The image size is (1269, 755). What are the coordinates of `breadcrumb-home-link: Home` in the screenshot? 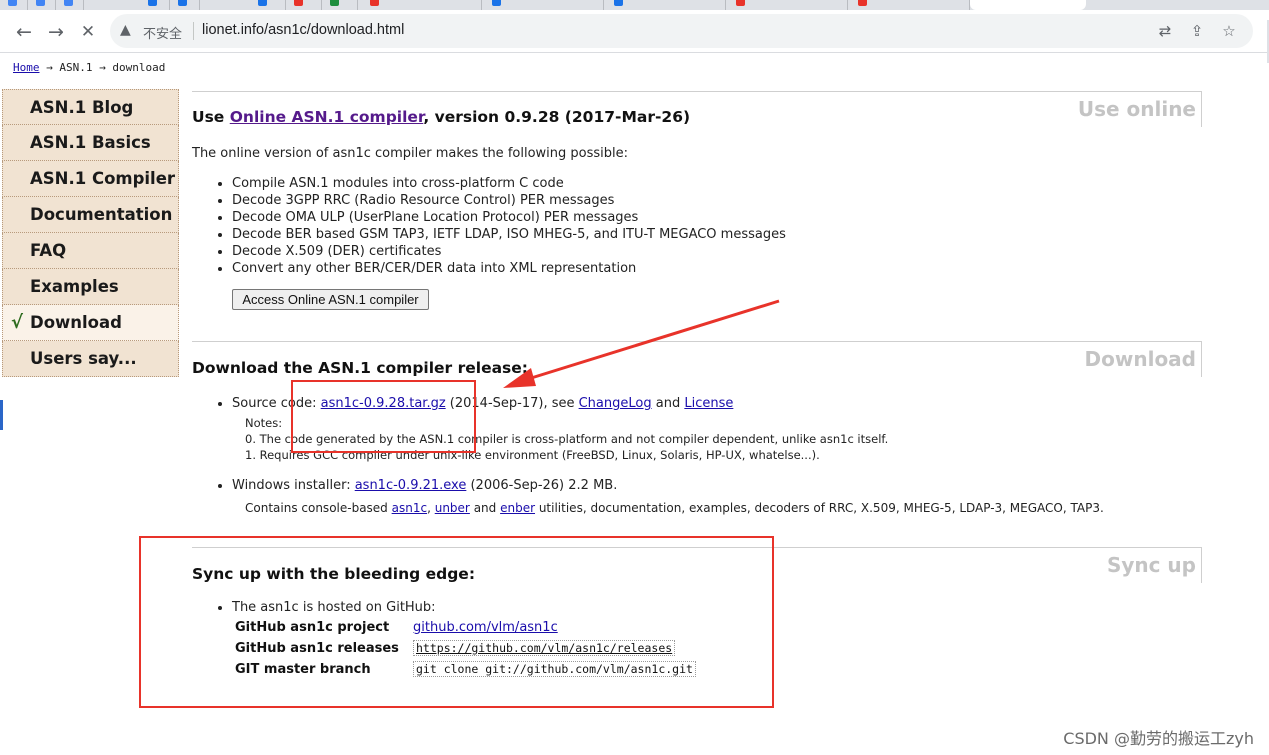 It's located at (26, 67).